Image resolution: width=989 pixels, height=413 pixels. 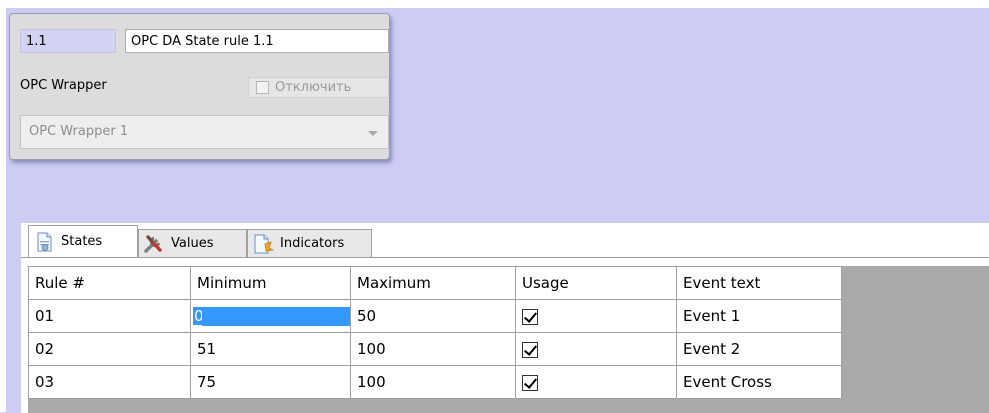 What do you see at coordinates (68, 41) in the screenshot?
I see `rule-id-field: 1.1` at bounding box center [68, 41].